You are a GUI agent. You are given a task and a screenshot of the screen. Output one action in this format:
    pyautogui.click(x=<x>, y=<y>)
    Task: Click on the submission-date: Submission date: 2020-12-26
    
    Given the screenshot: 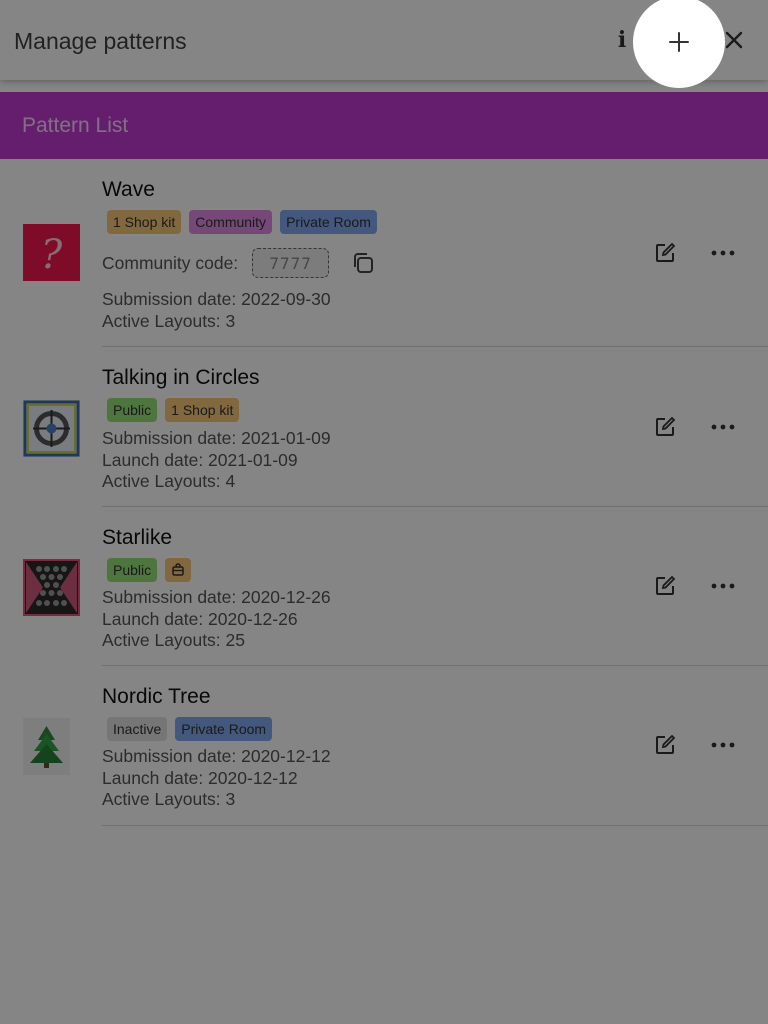 What is the action you would take?
    pyautogui.click(x=216, y=597)
    